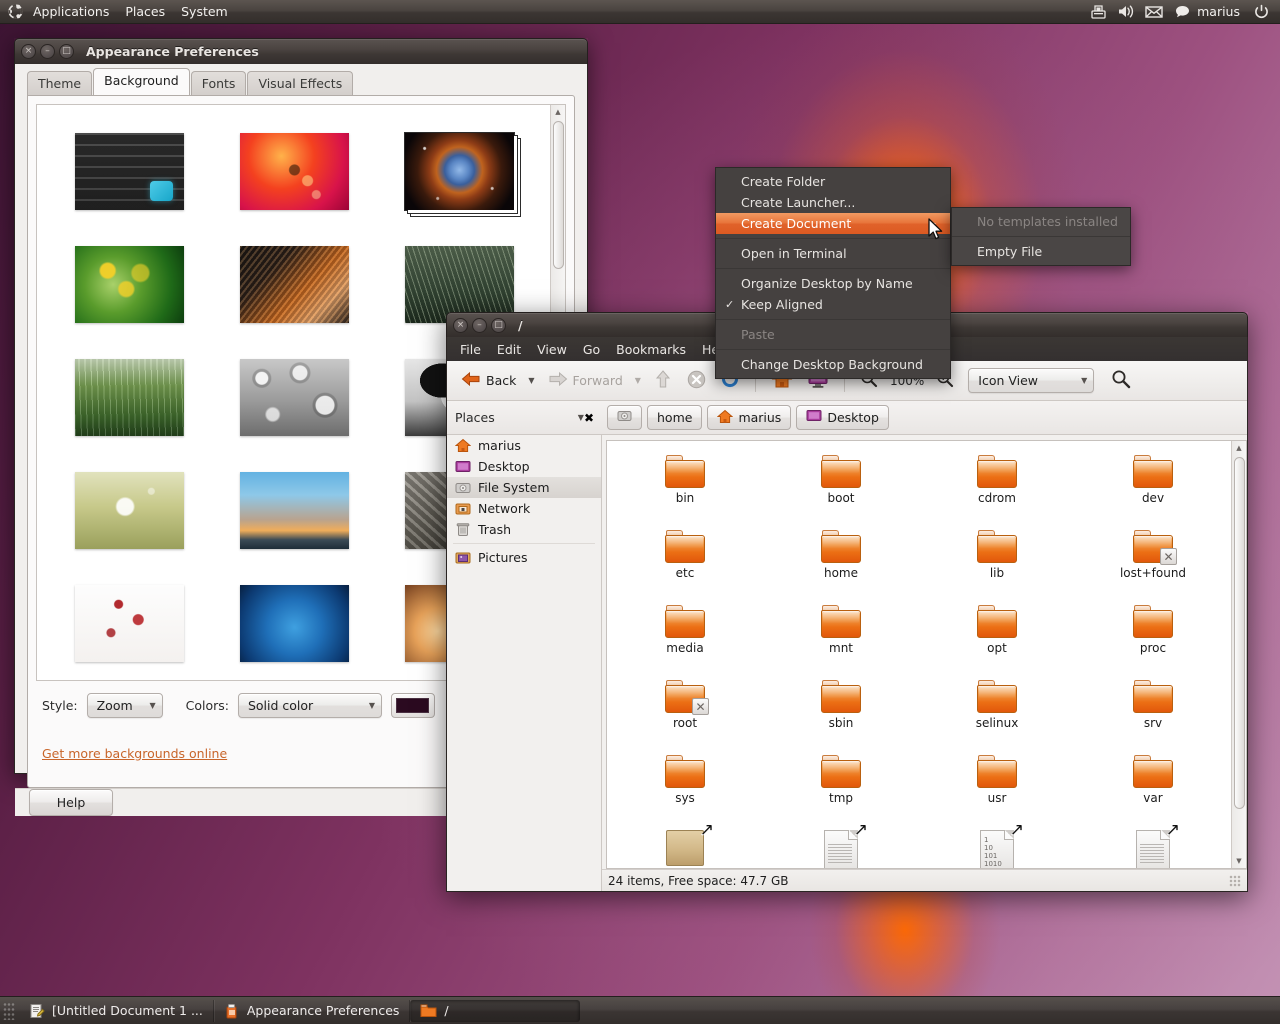 The image size is (1280, 1024). What do you see at coordinates (685, 492) in the screenshot?
I see `file-item: bin` at bounding box center [685, 492].